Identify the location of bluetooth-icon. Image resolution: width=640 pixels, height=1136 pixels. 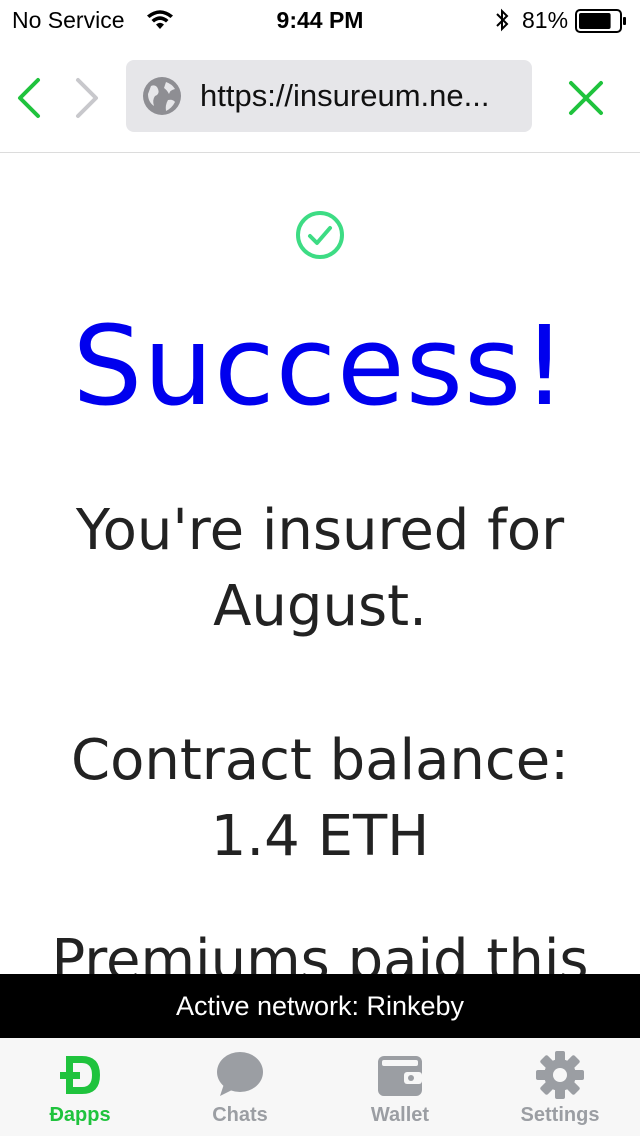
(502, 20).